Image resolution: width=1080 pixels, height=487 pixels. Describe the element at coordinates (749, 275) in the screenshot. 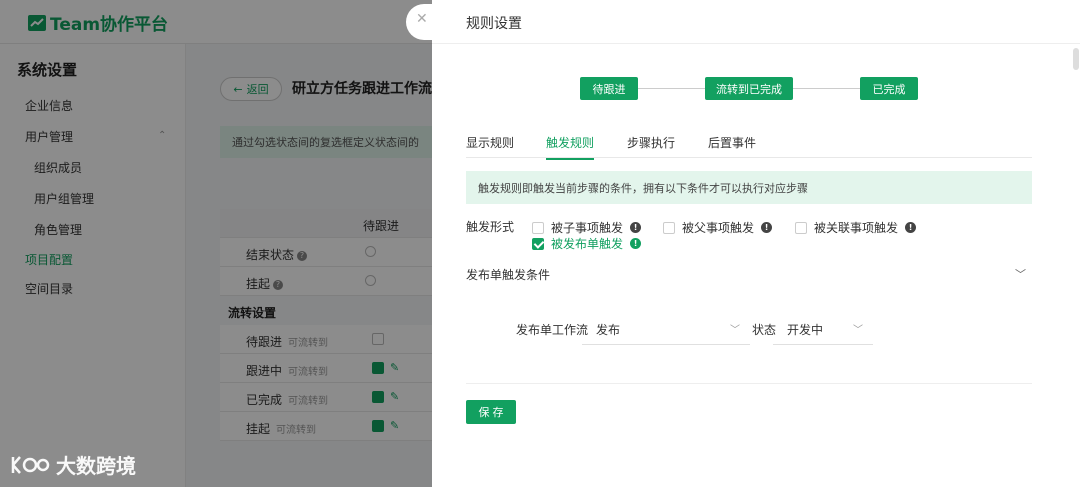

I see `release-condition-collapse: 发布单触发条件 ﹀` at that location.